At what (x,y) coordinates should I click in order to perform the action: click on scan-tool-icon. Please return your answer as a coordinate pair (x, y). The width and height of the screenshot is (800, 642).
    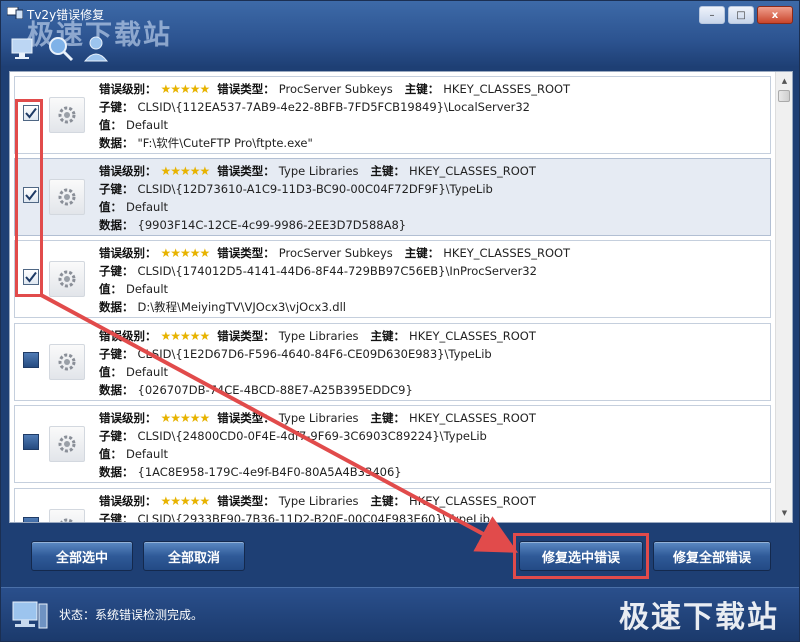
    Looking at the image, I should click on (60, 48).